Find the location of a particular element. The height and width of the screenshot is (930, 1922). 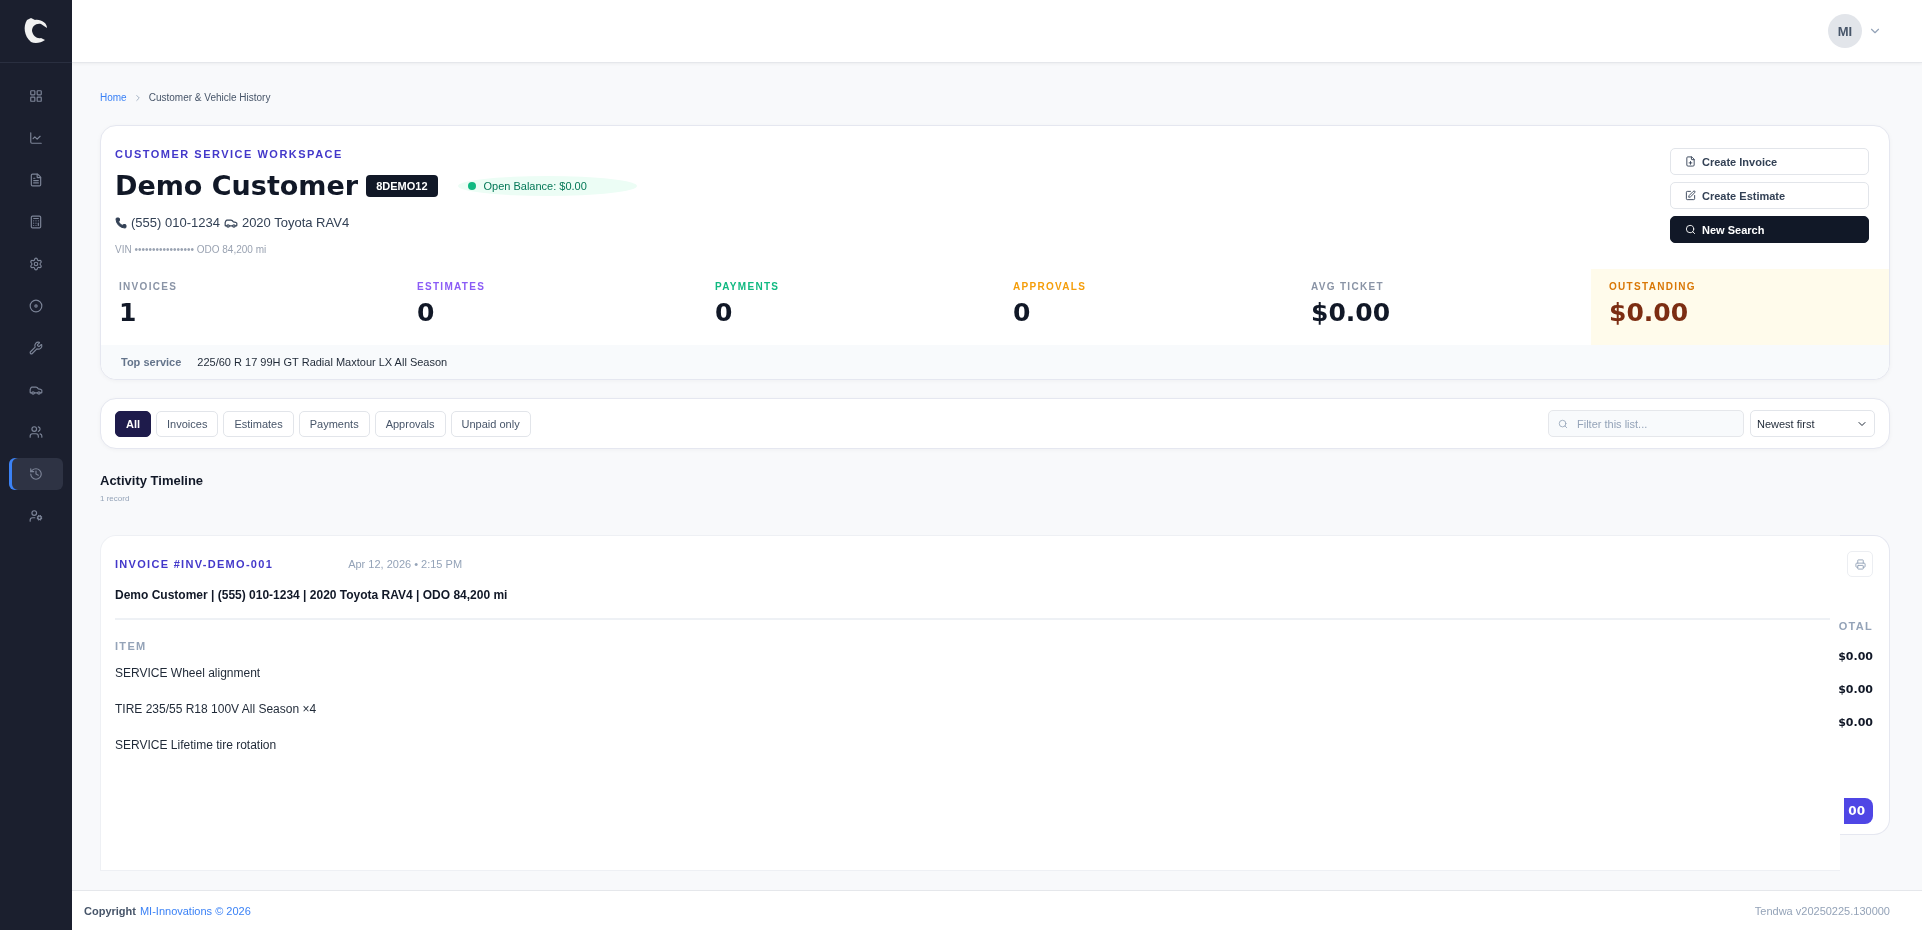

action-button: New Search is located at coordinates (1769, 229).